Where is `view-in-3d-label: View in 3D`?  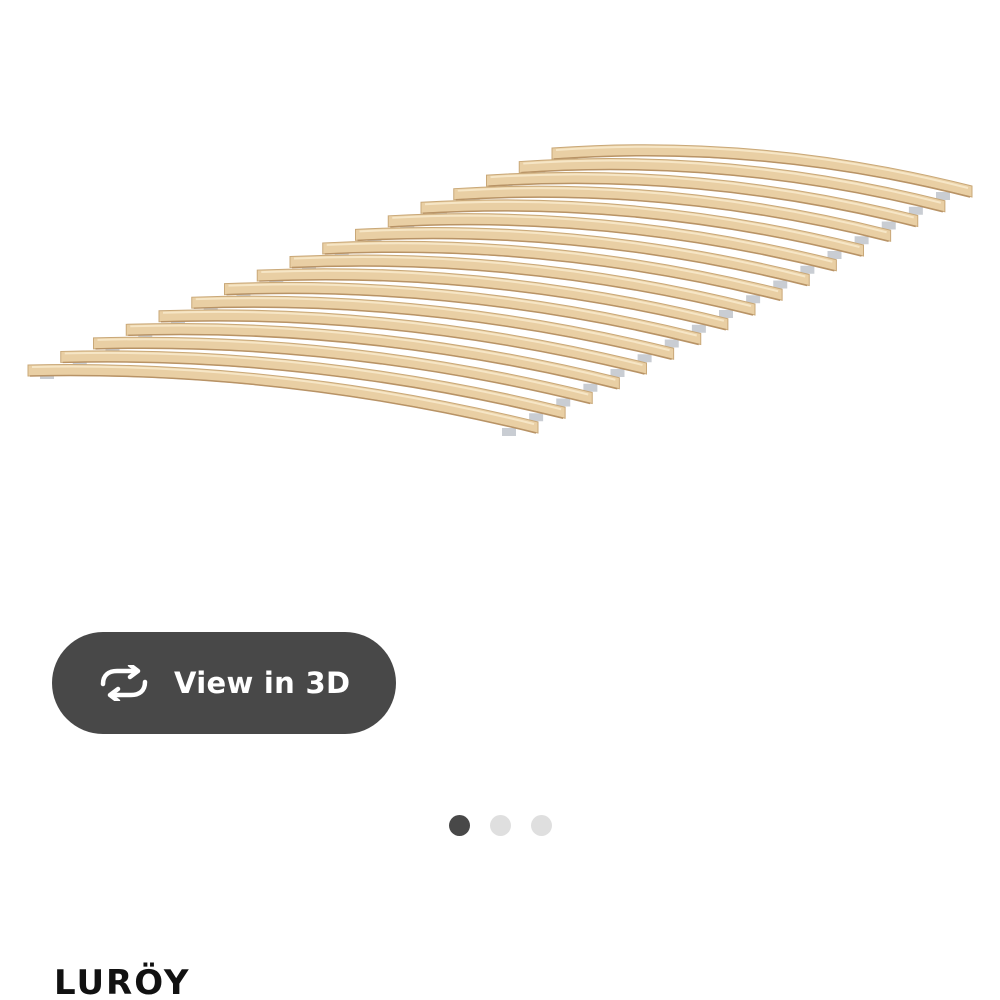
view-in-3d-label: View in 3D is located at coordinates (262, 683).